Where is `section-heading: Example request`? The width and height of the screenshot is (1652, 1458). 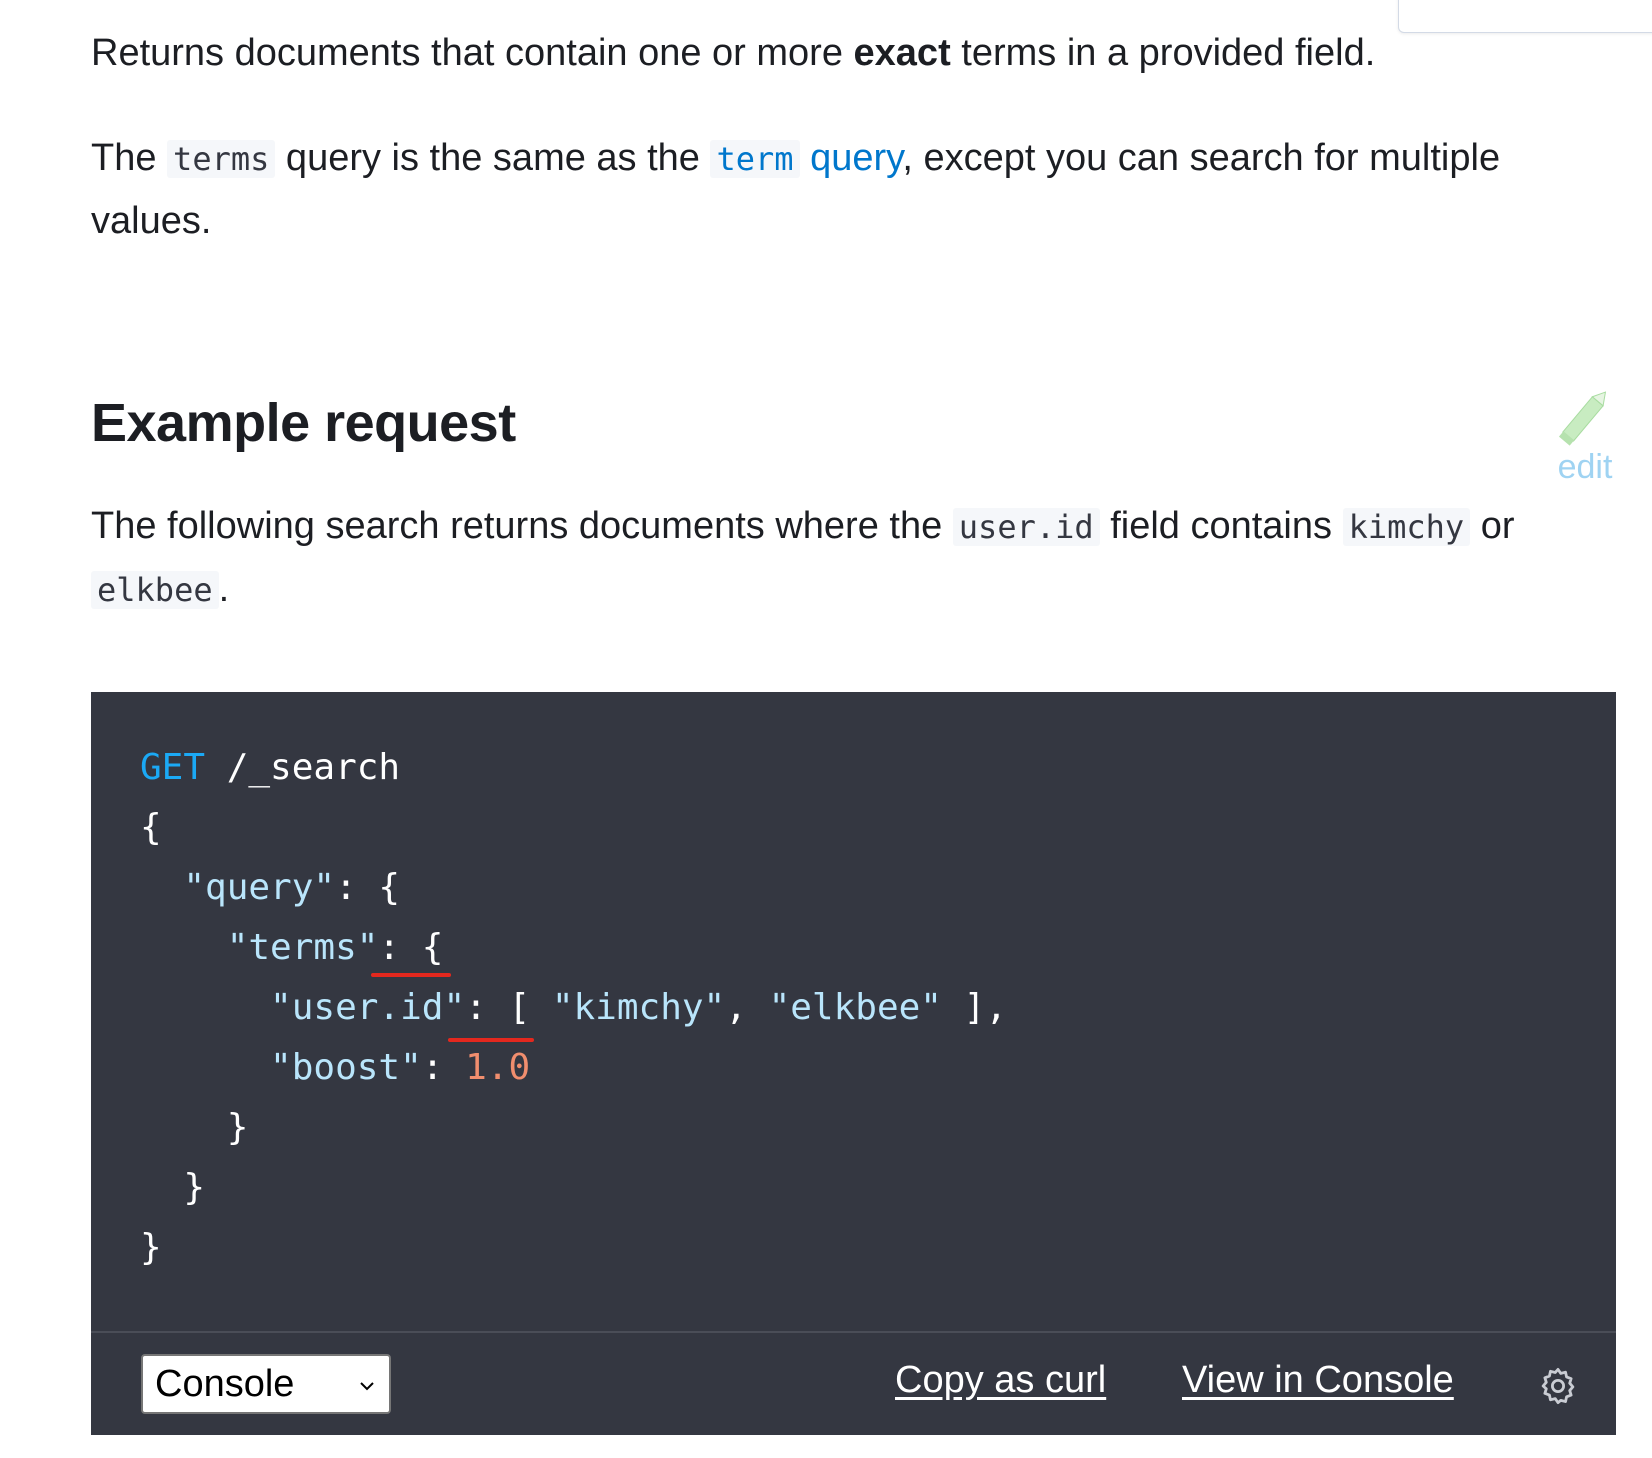
section-heading: Example request is located at coordinates (303, 423).